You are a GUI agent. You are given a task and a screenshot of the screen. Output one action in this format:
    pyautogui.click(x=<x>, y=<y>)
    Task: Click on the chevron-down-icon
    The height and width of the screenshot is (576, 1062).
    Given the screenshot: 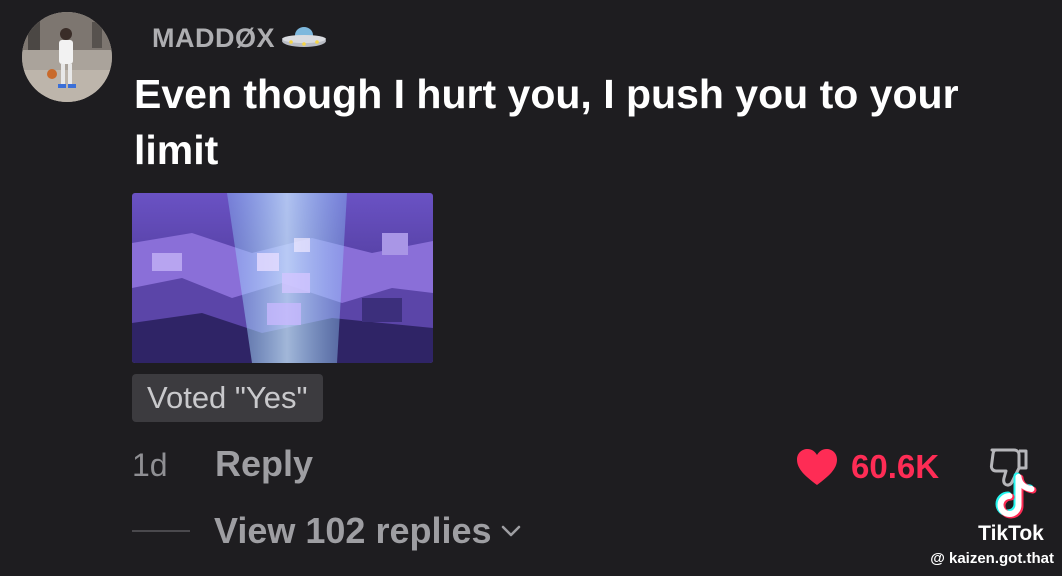 What is the action you would take?
    pyautogui.click(x=510, y=531)
    